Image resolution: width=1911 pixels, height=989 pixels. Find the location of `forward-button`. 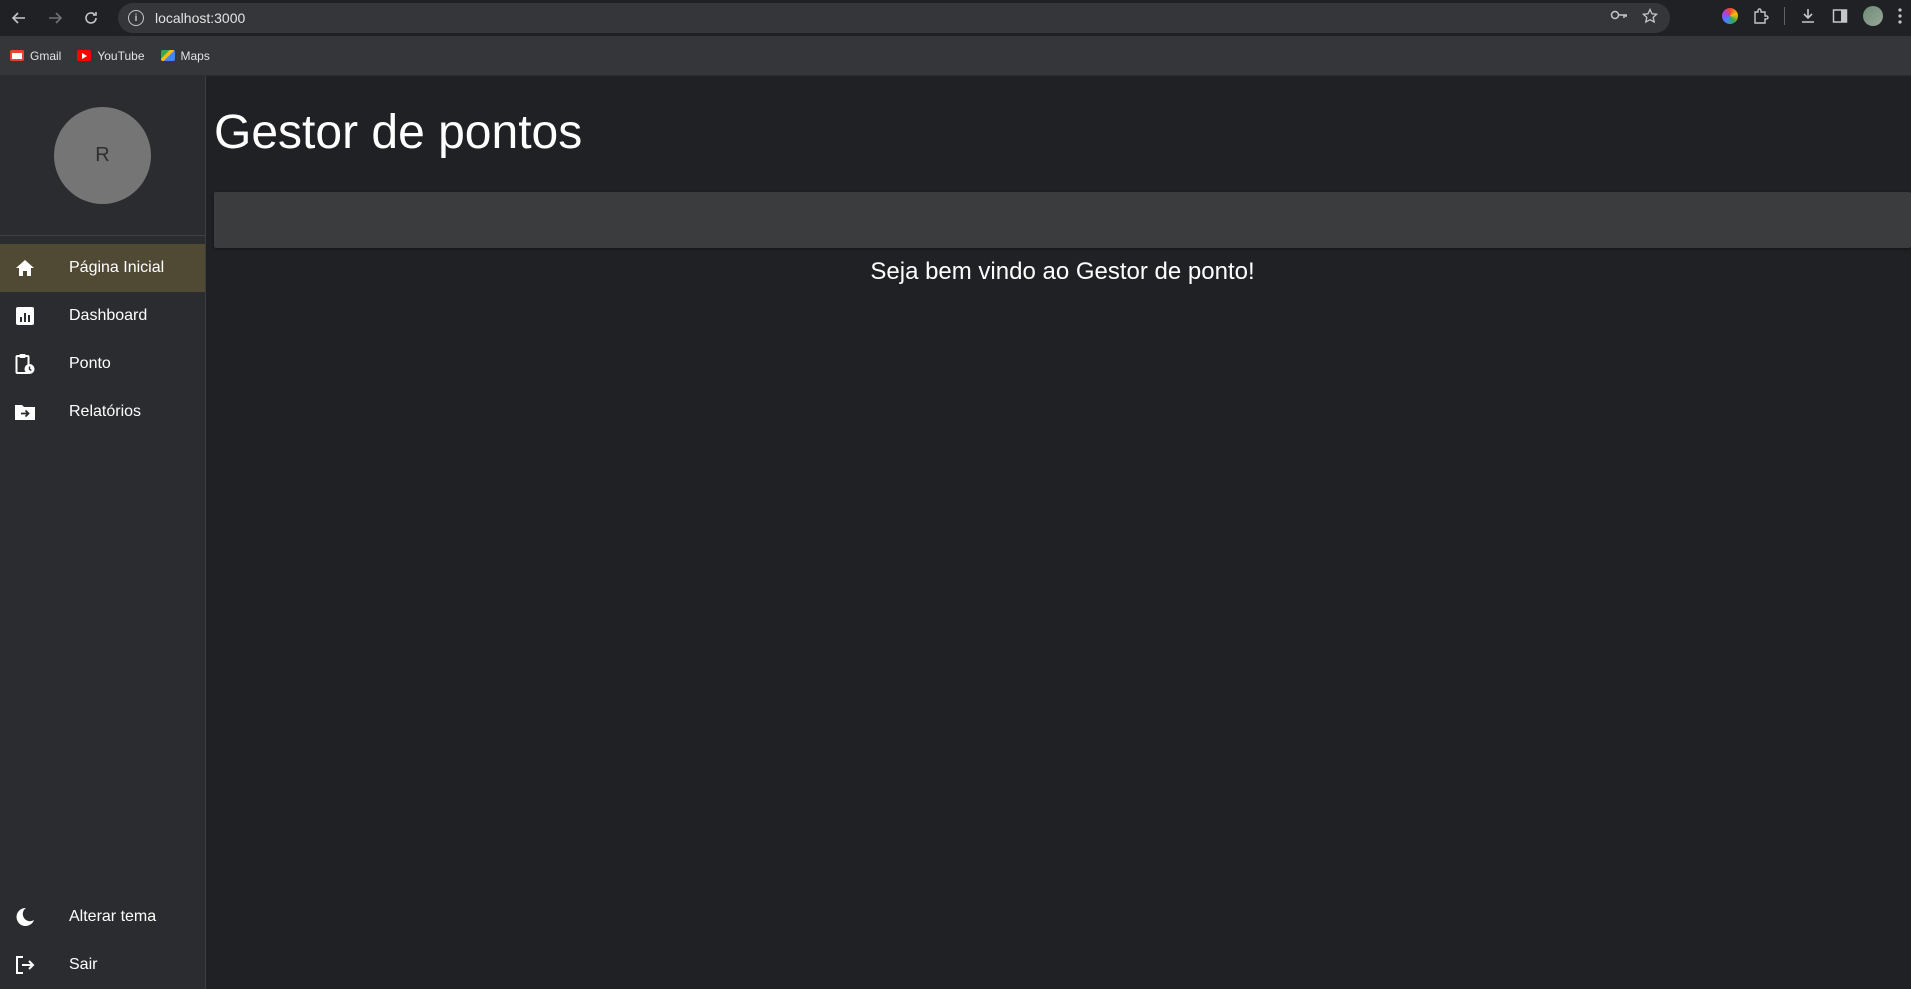

forward-button is located at coordinates (55, 18).